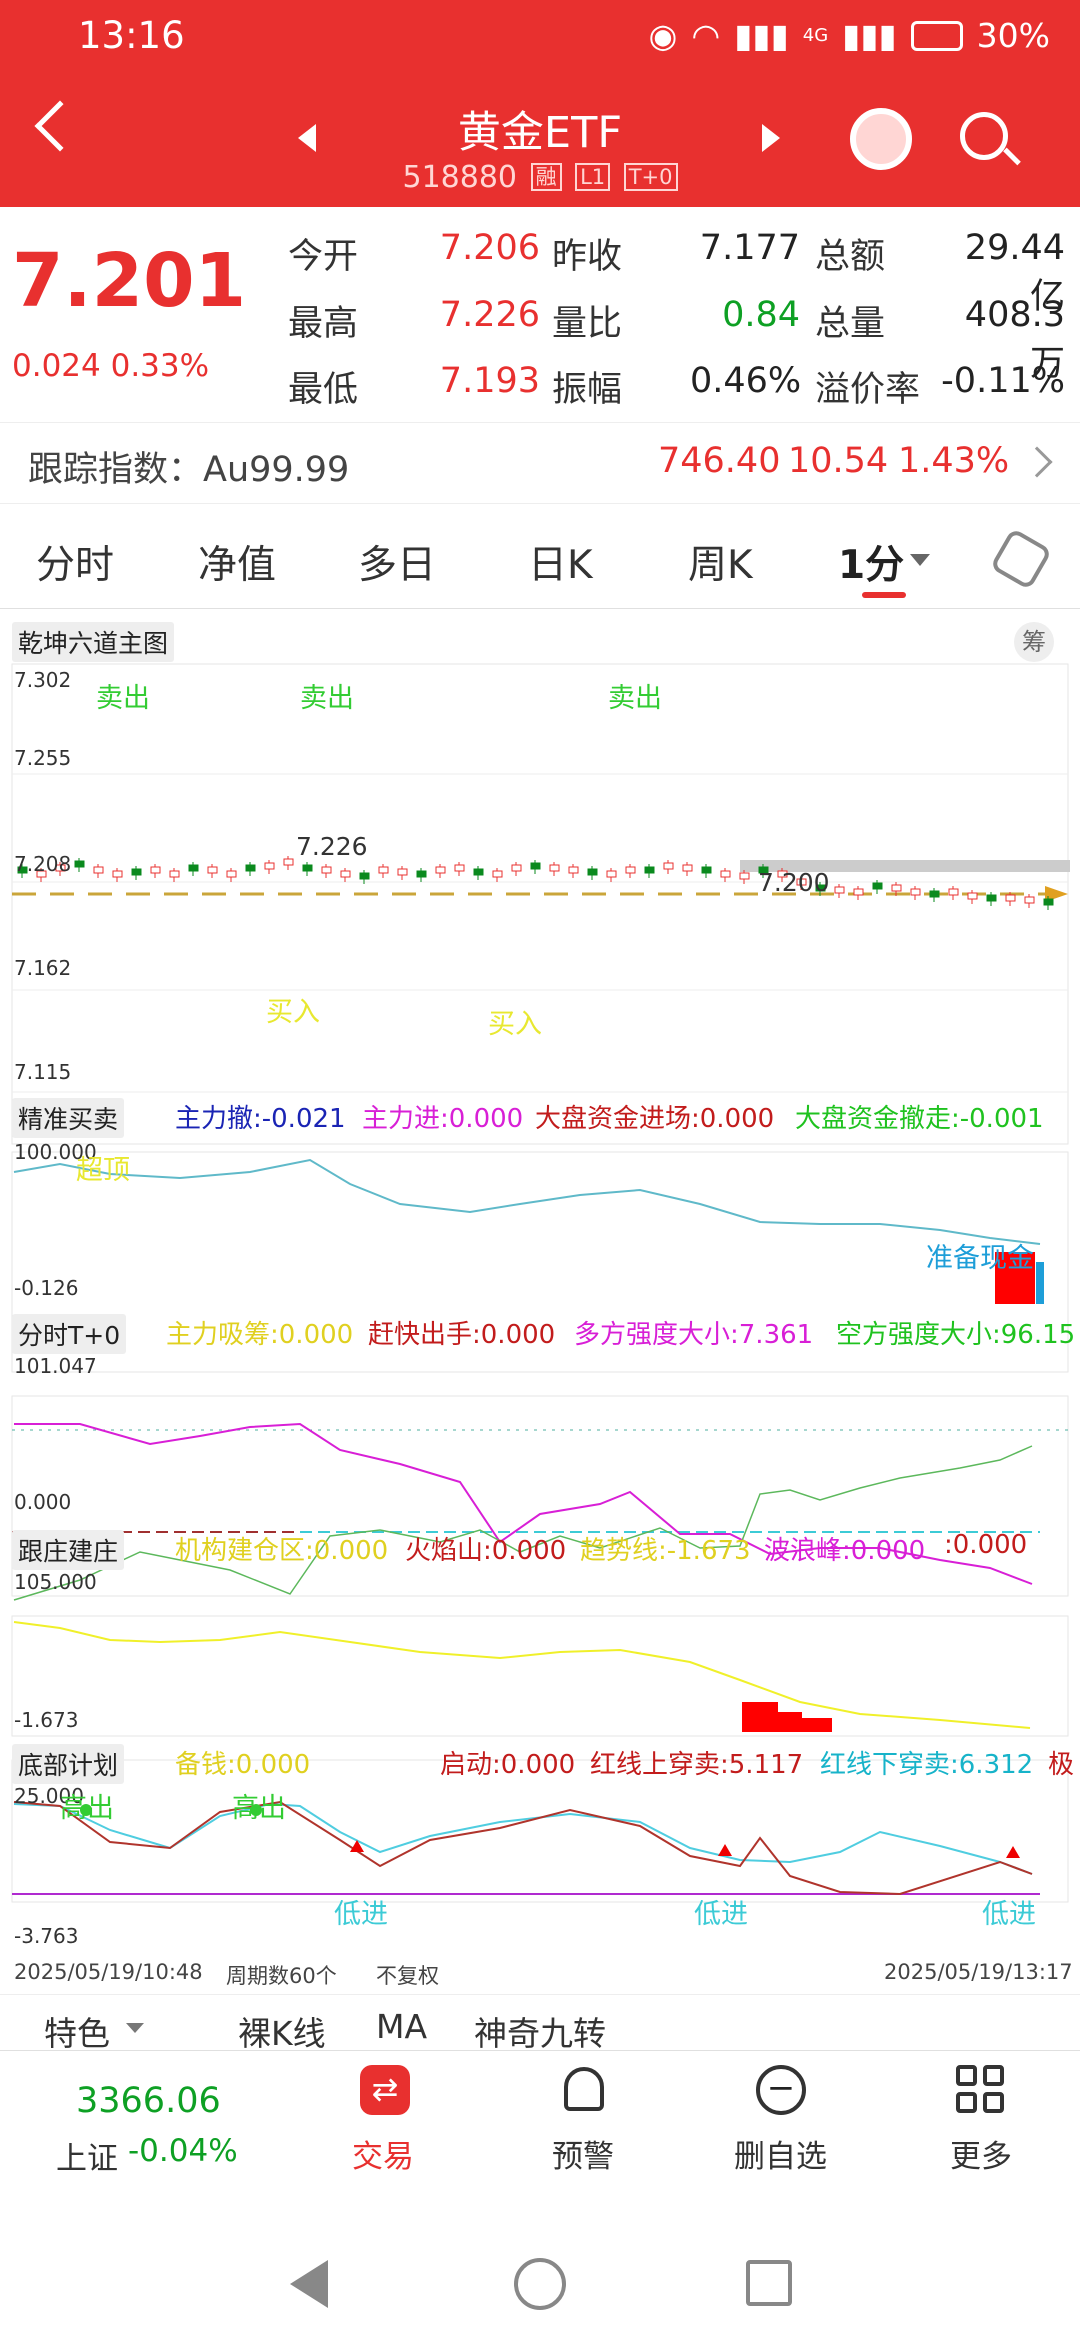  I want to click on panel3-bottom: 0.000, so click(43, 1502).